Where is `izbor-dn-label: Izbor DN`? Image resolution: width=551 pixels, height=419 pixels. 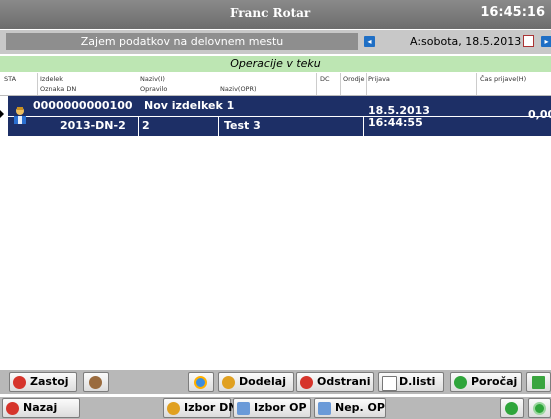
izbor-dn-label: Izbor DN is located at coordinates (211, 407).